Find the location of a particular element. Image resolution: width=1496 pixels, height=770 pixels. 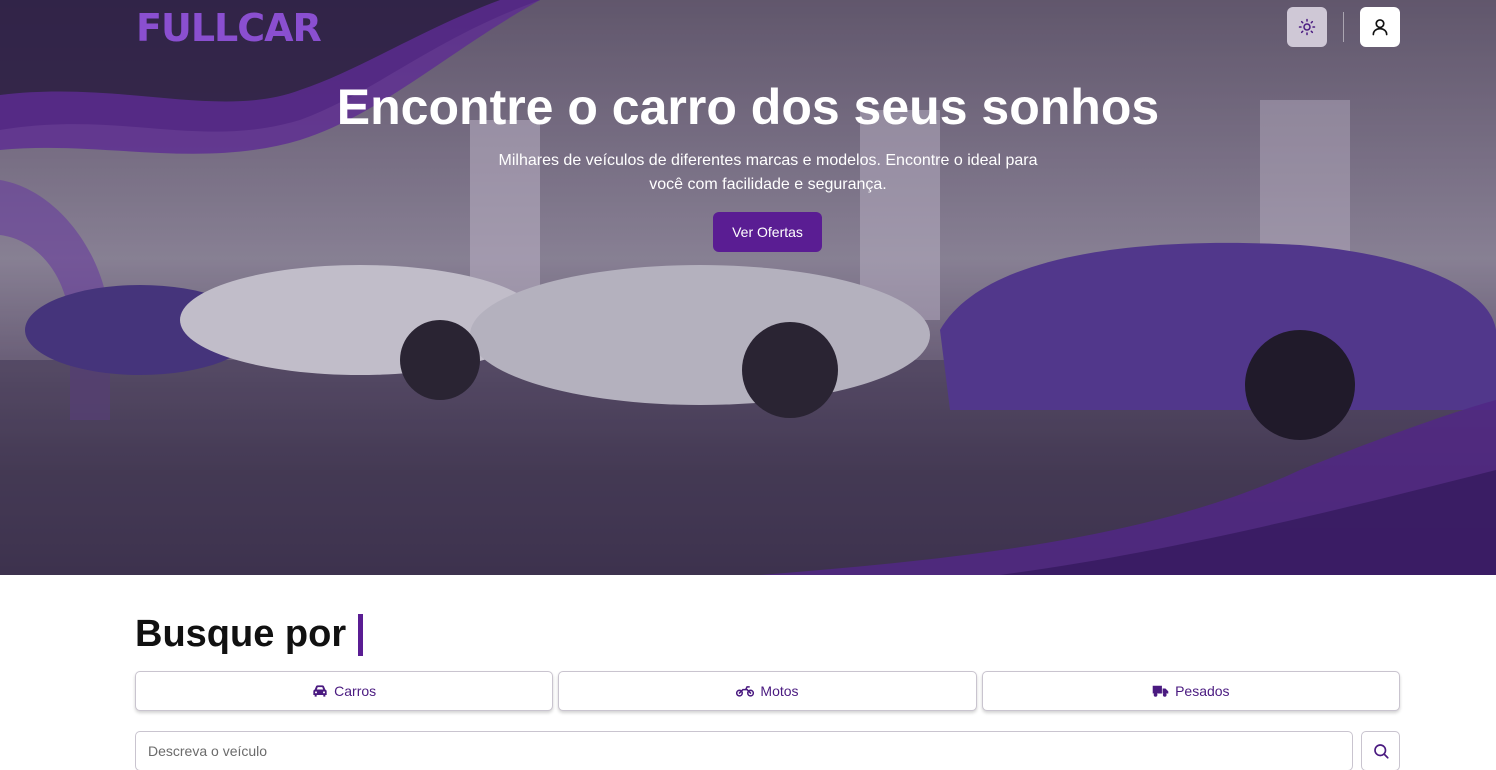

see-offers-button: Ver Ofertas is located at coordinates (767, 232).